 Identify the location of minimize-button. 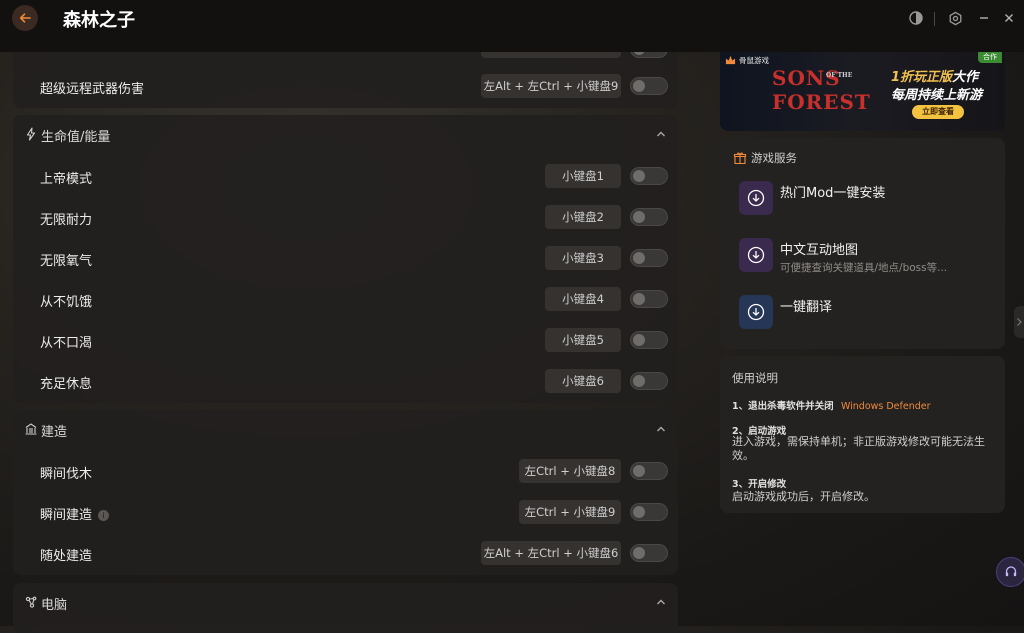
(984, 18).